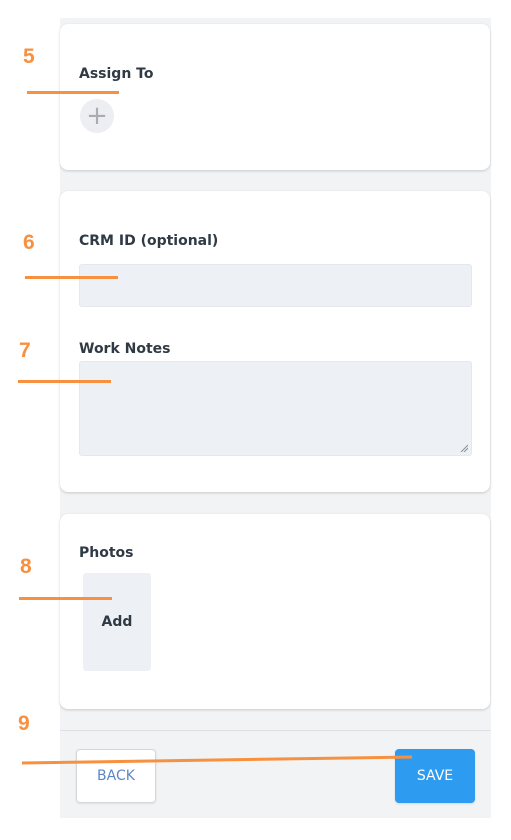  Describe the element at coordinates (275, 730) in the screenshot. I see `footer-divider` at that location.